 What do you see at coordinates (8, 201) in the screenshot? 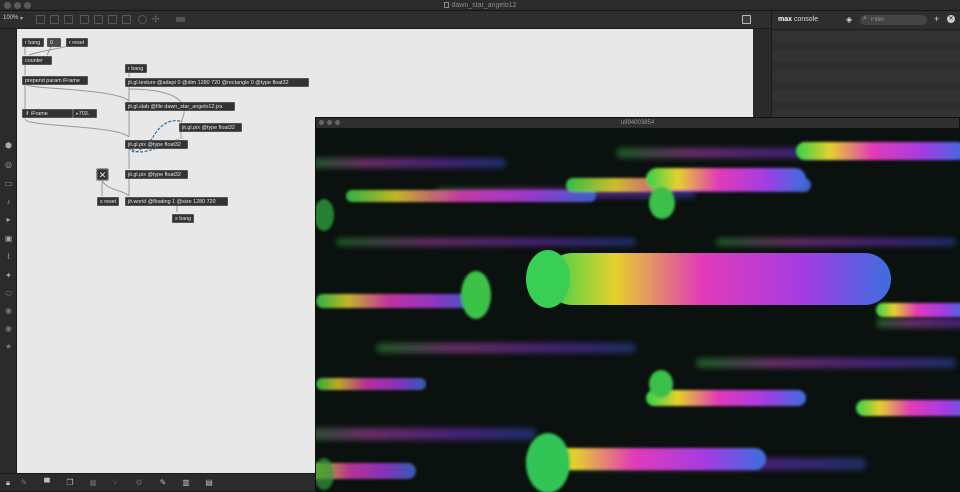
I see `music-icon: ♪` at bounding box center [8, 201].